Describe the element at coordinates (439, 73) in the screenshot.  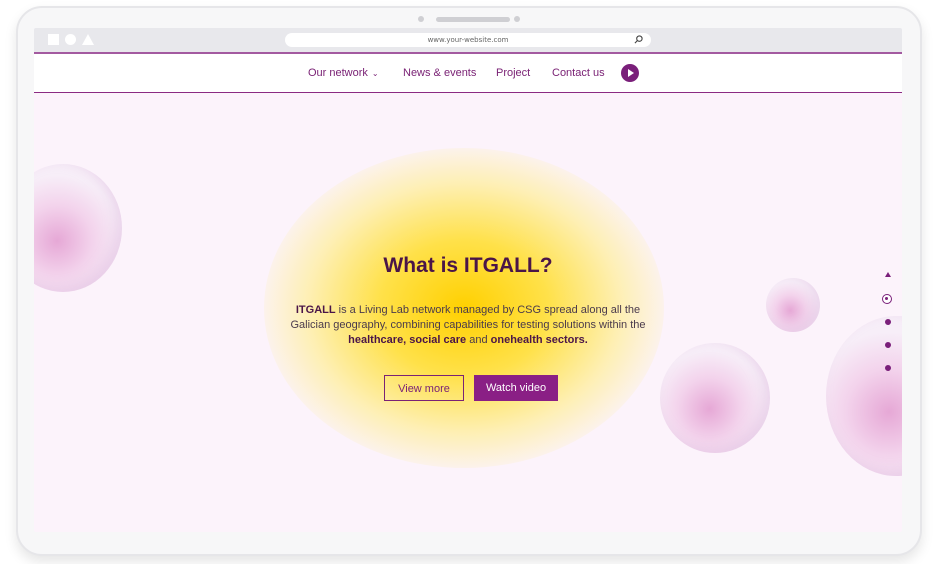
I see `nav-news-events: News & events` at that location.